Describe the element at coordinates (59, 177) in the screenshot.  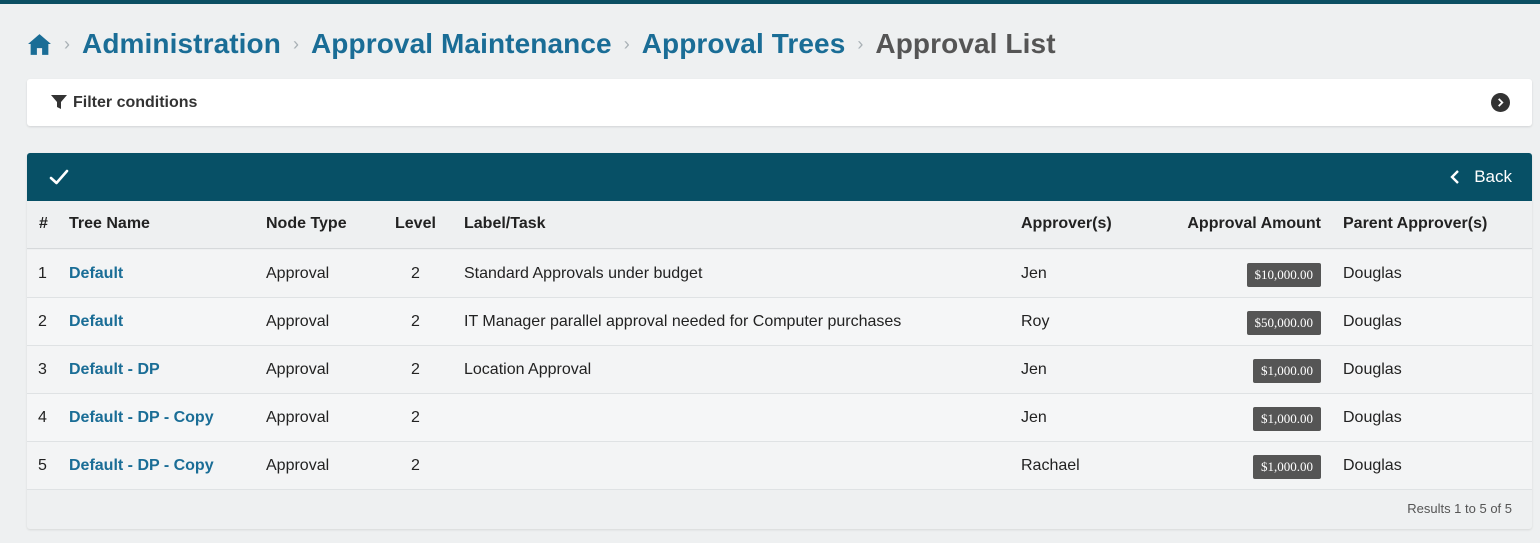
I see `check-icon` at that location.